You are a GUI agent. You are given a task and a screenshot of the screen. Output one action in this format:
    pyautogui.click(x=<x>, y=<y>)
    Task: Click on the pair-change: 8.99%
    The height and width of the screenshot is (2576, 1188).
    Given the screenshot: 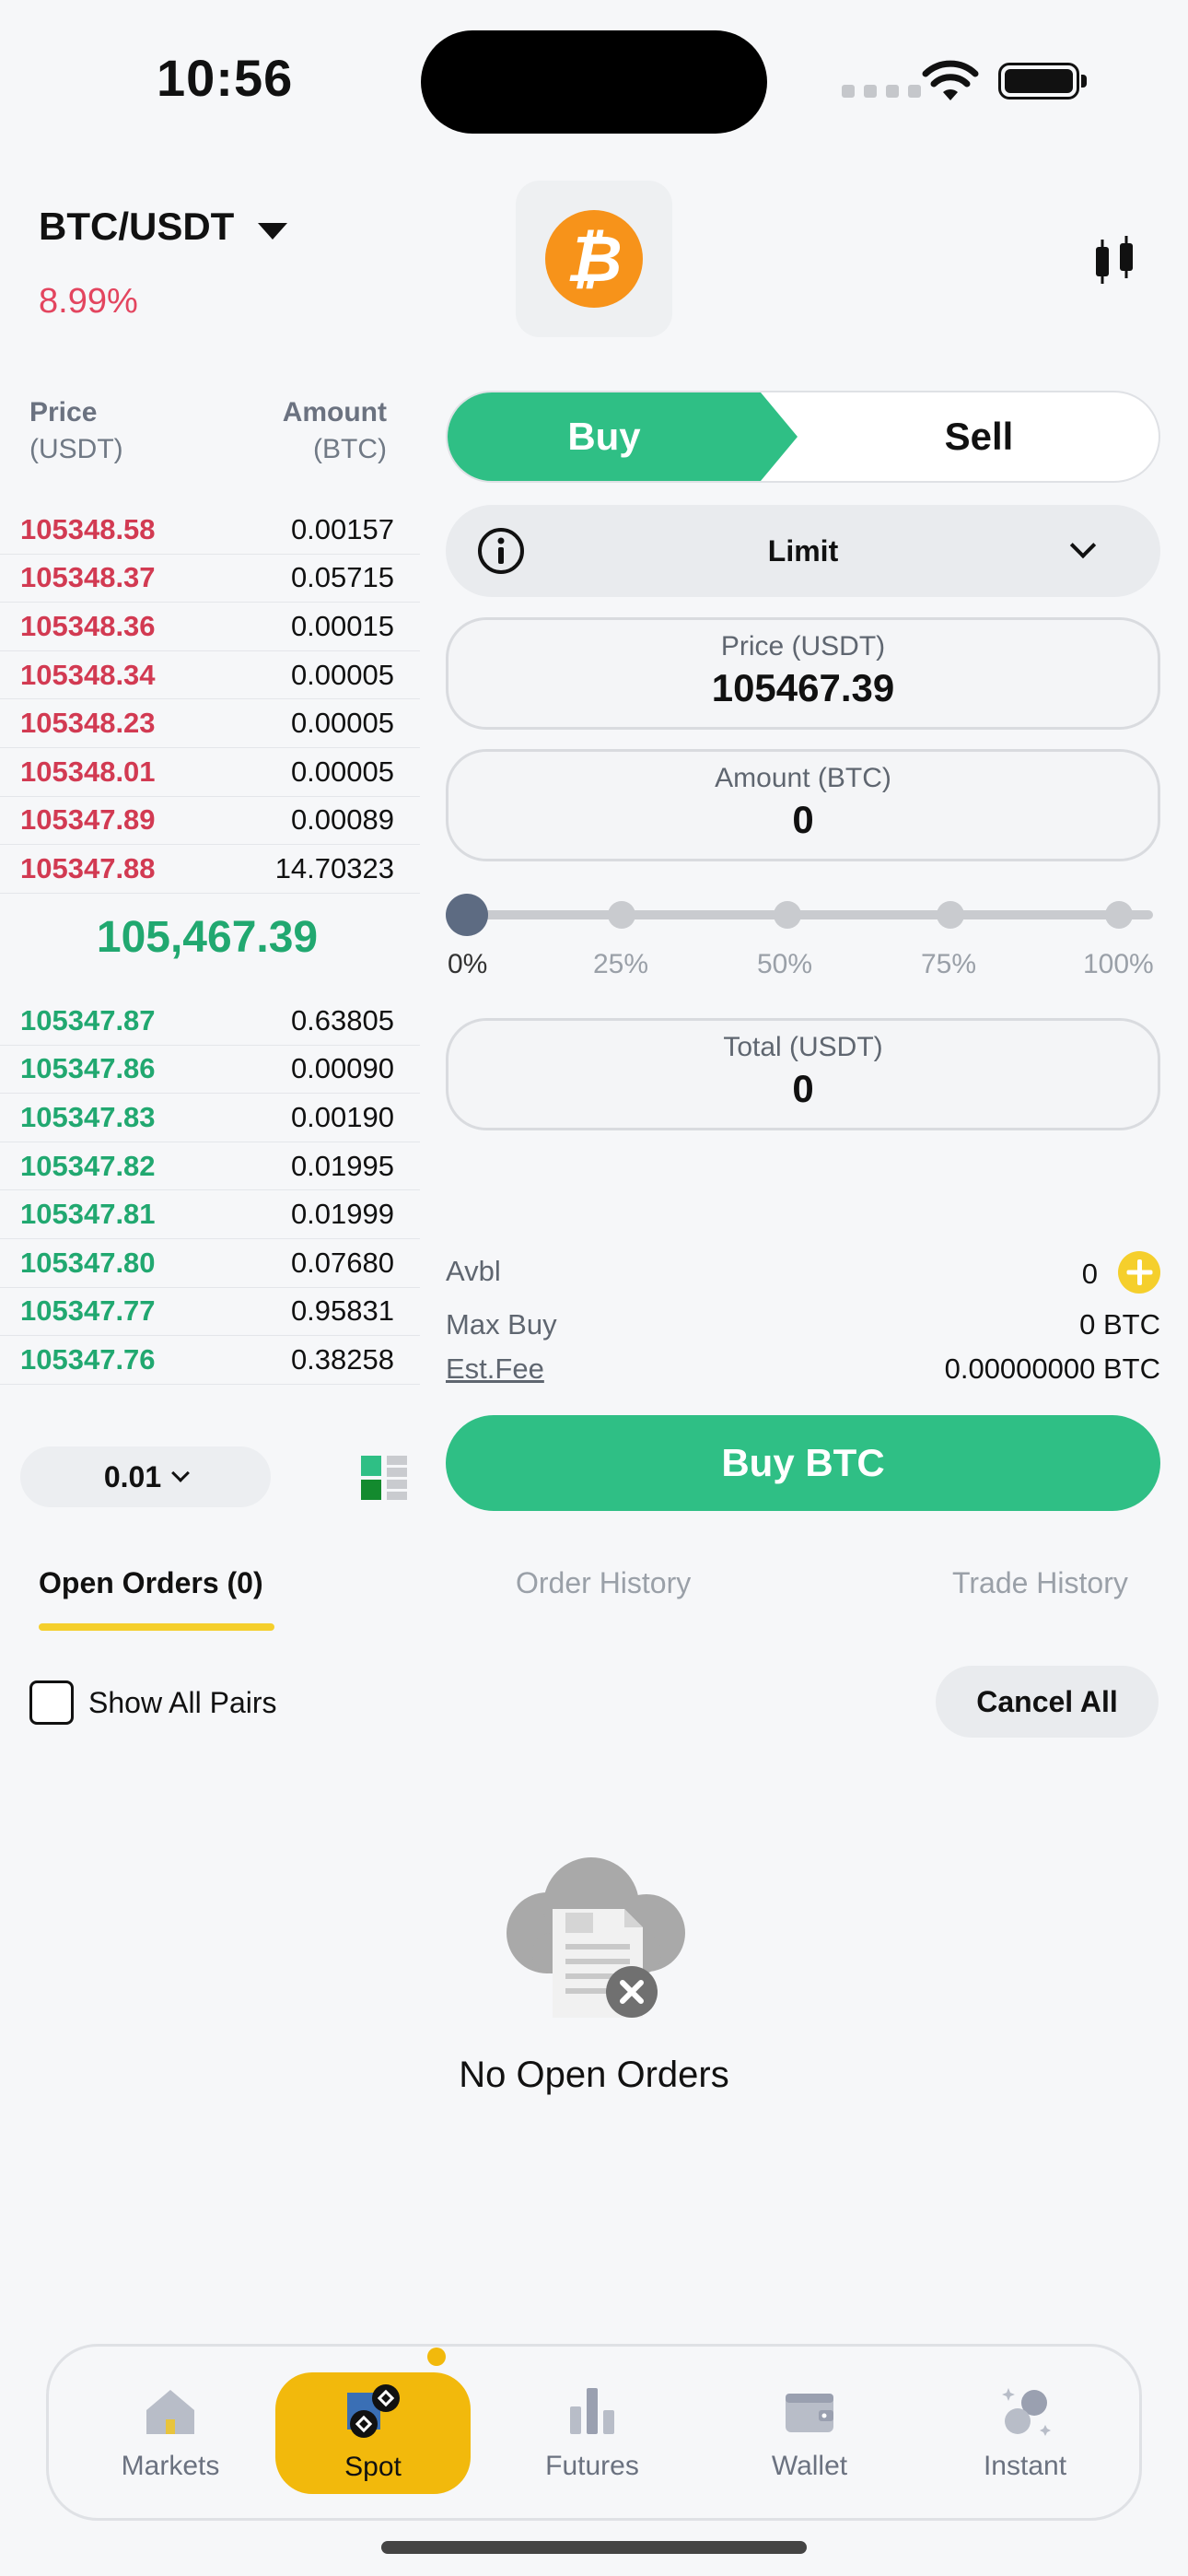 What is the action you would take?
    pyautogui.click(x=88, y=301)
    